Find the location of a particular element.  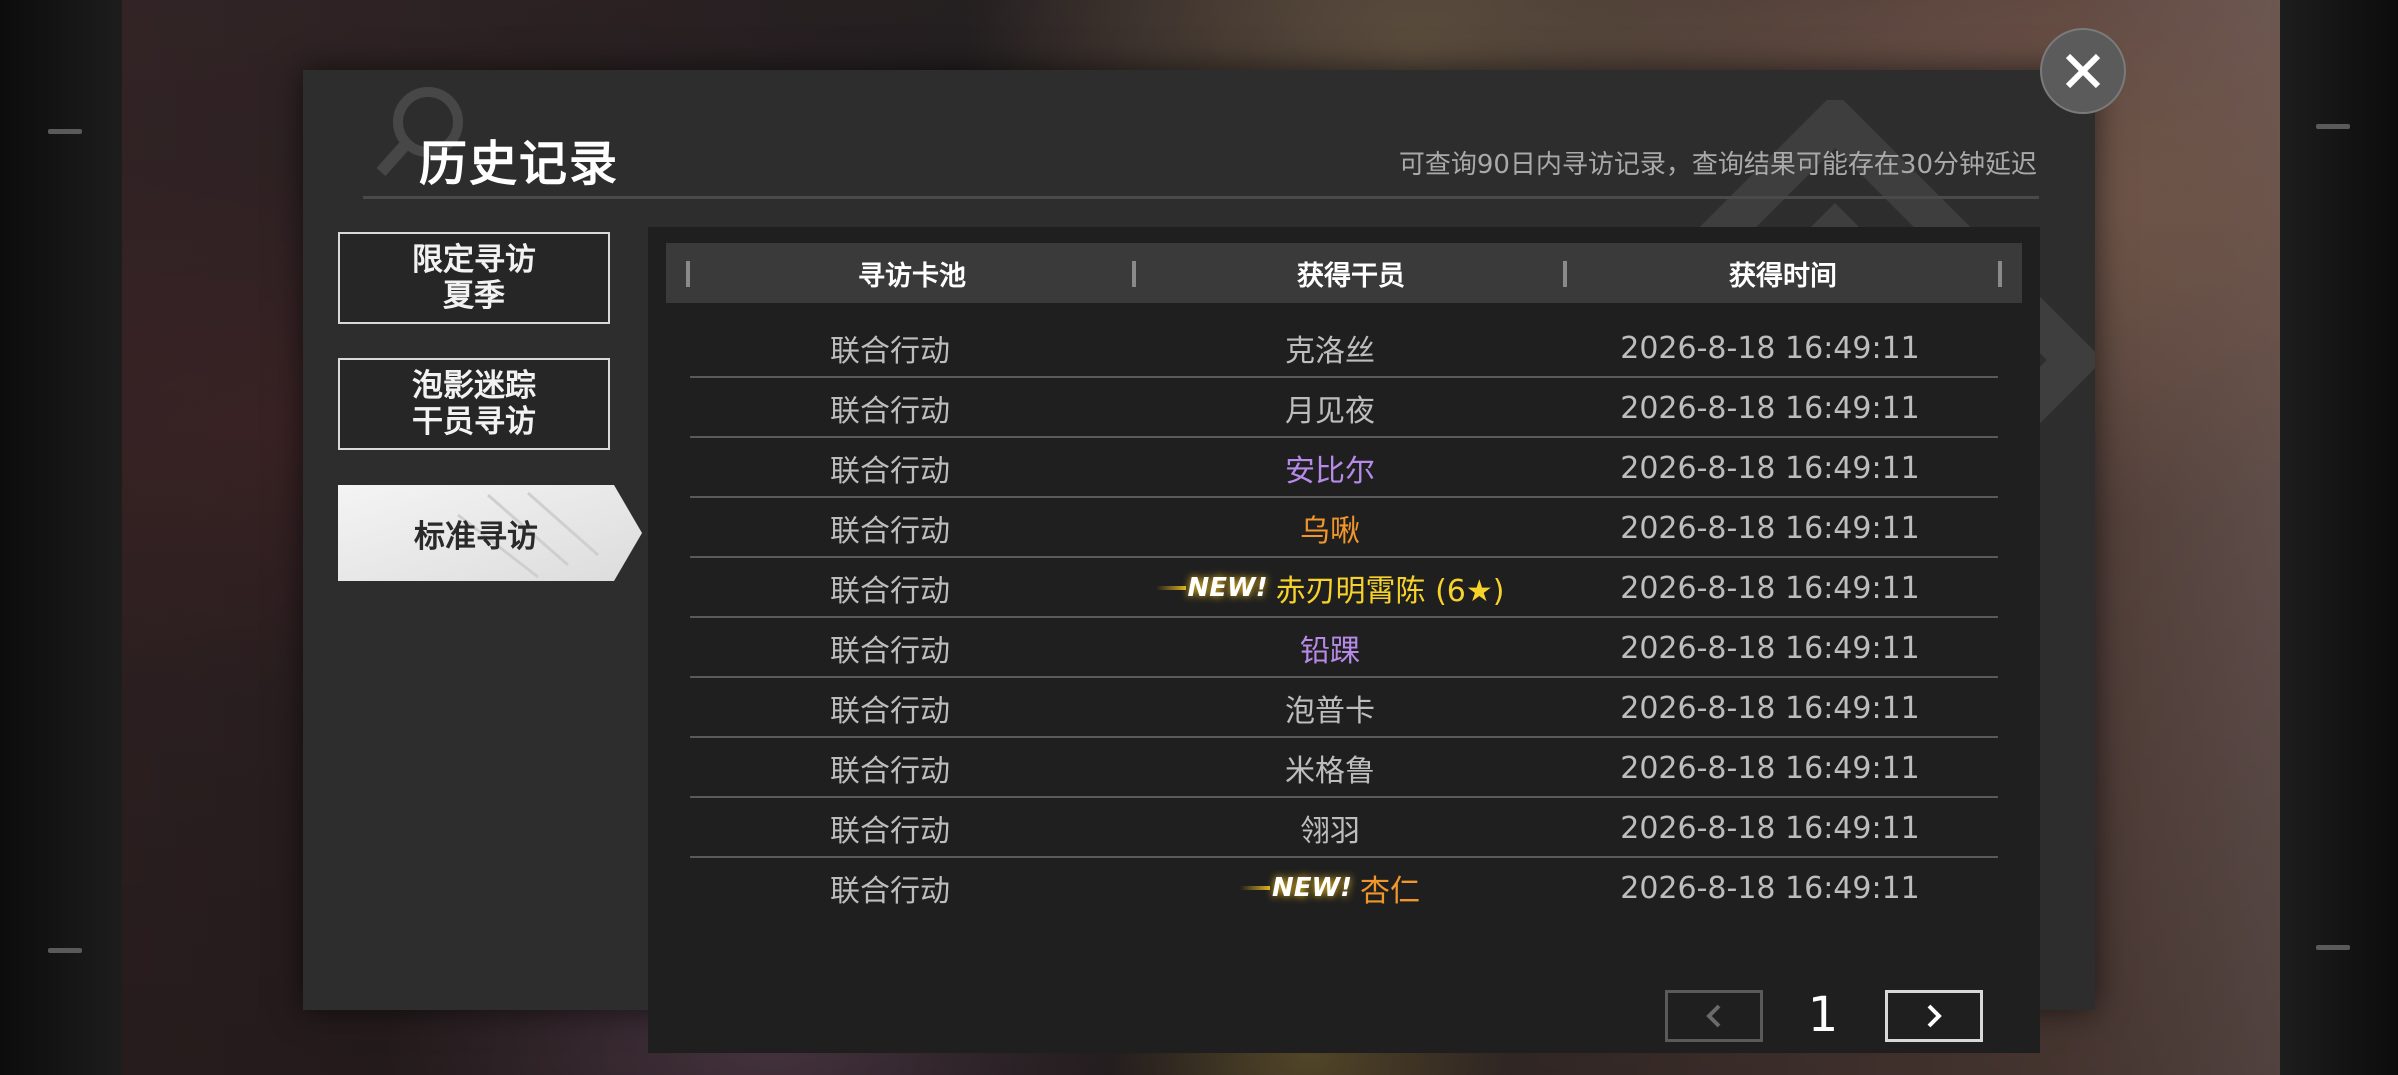

table-row: 联合行动 米格鲁 2026-8-18 16:49:11 is located at coordinates (1344, 768).